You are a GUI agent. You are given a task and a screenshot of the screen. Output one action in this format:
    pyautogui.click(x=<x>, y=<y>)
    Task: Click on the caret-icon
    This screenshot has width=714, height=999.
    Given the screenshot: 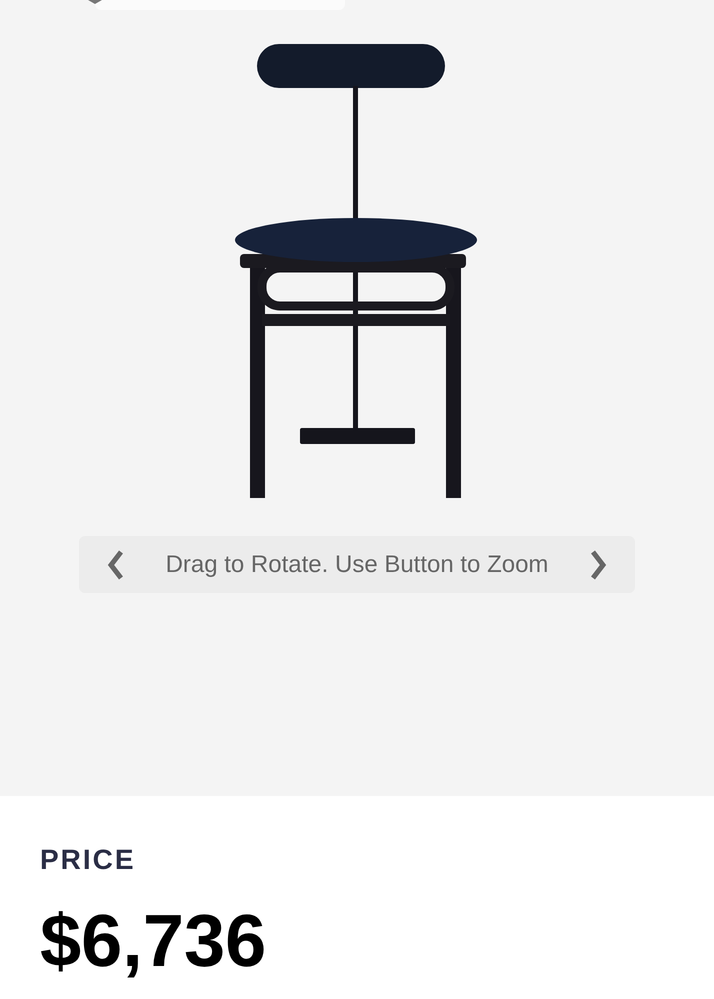 What is the action you would take?
    pyautogui.click(x=95, y=2)
    